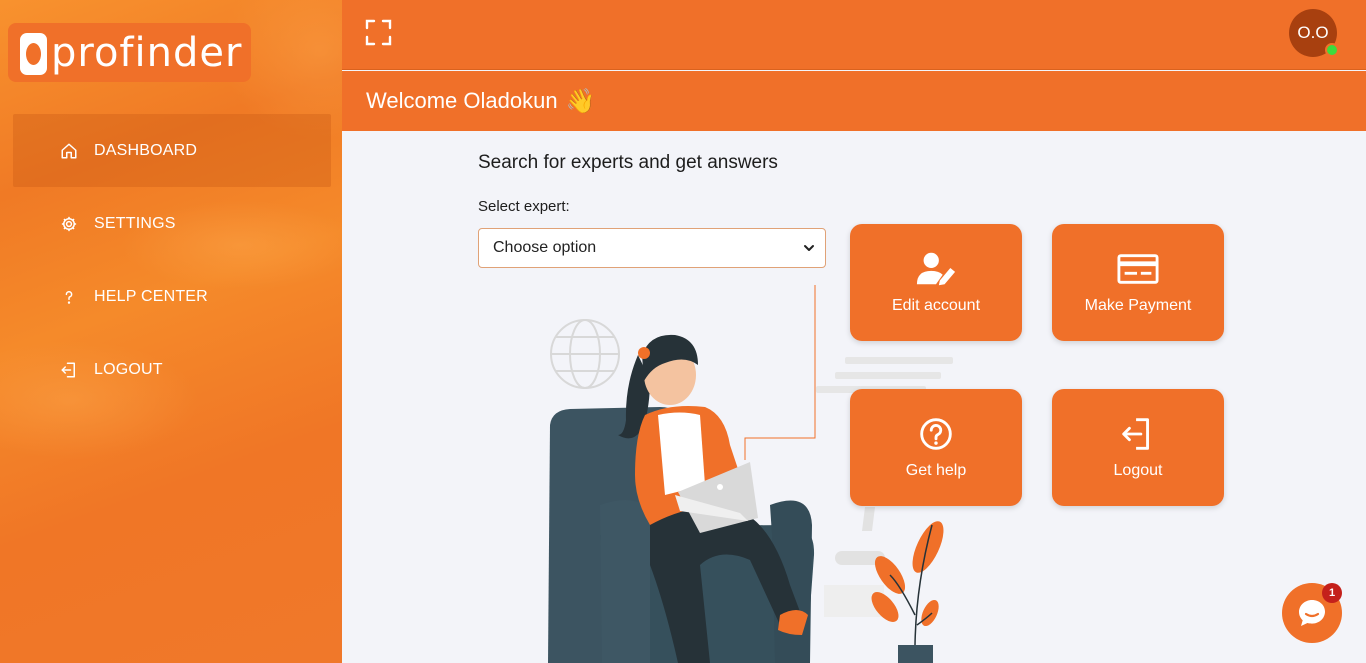 This screenshot has width=1366, height=663. Describe the element at coordinates (936, 433) in the screenshot. I see `question-circle-icon` at that location.